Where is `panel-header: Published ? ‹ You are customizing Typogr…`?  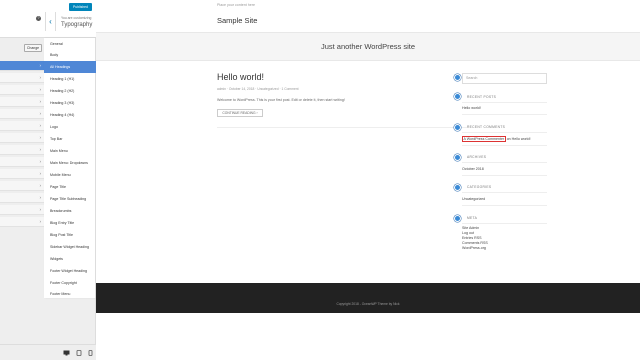
panel-header: Published ? ‹ You are customizing Typogr… is located at coordinates (48, 19).